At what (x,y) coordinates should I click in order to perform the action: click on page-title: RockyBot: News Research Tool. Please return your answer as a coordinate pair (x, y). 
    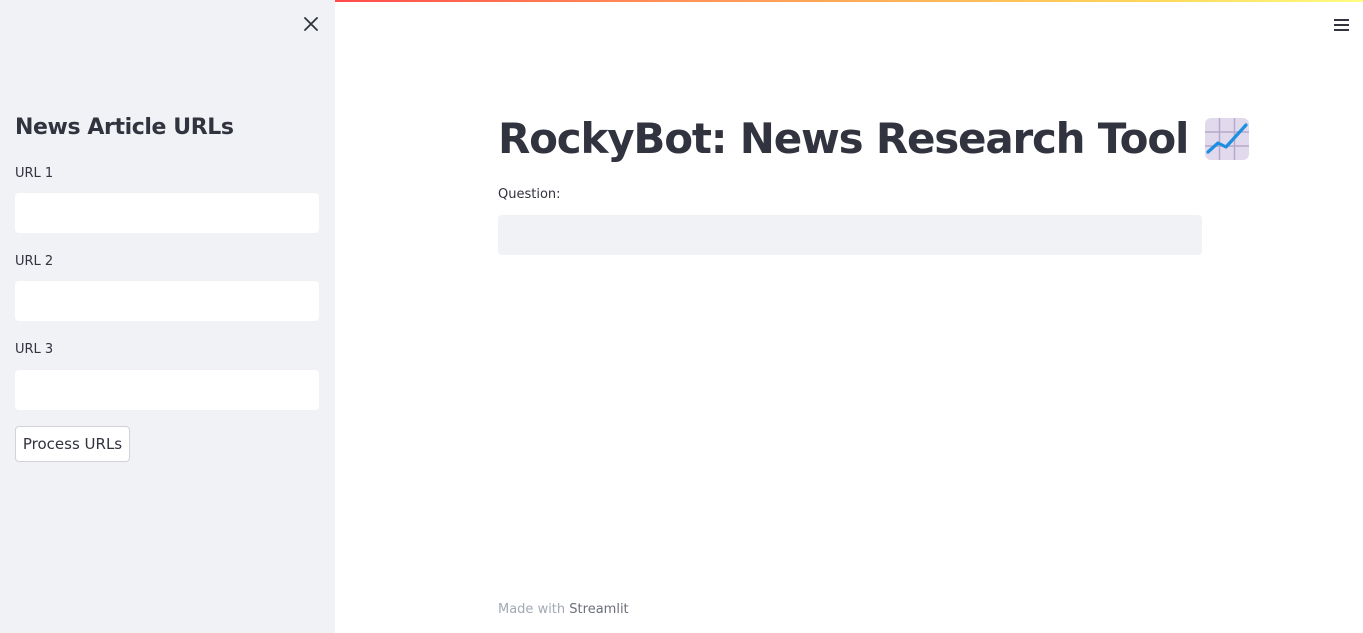
    Looking at the image, I should click on (874, 138).